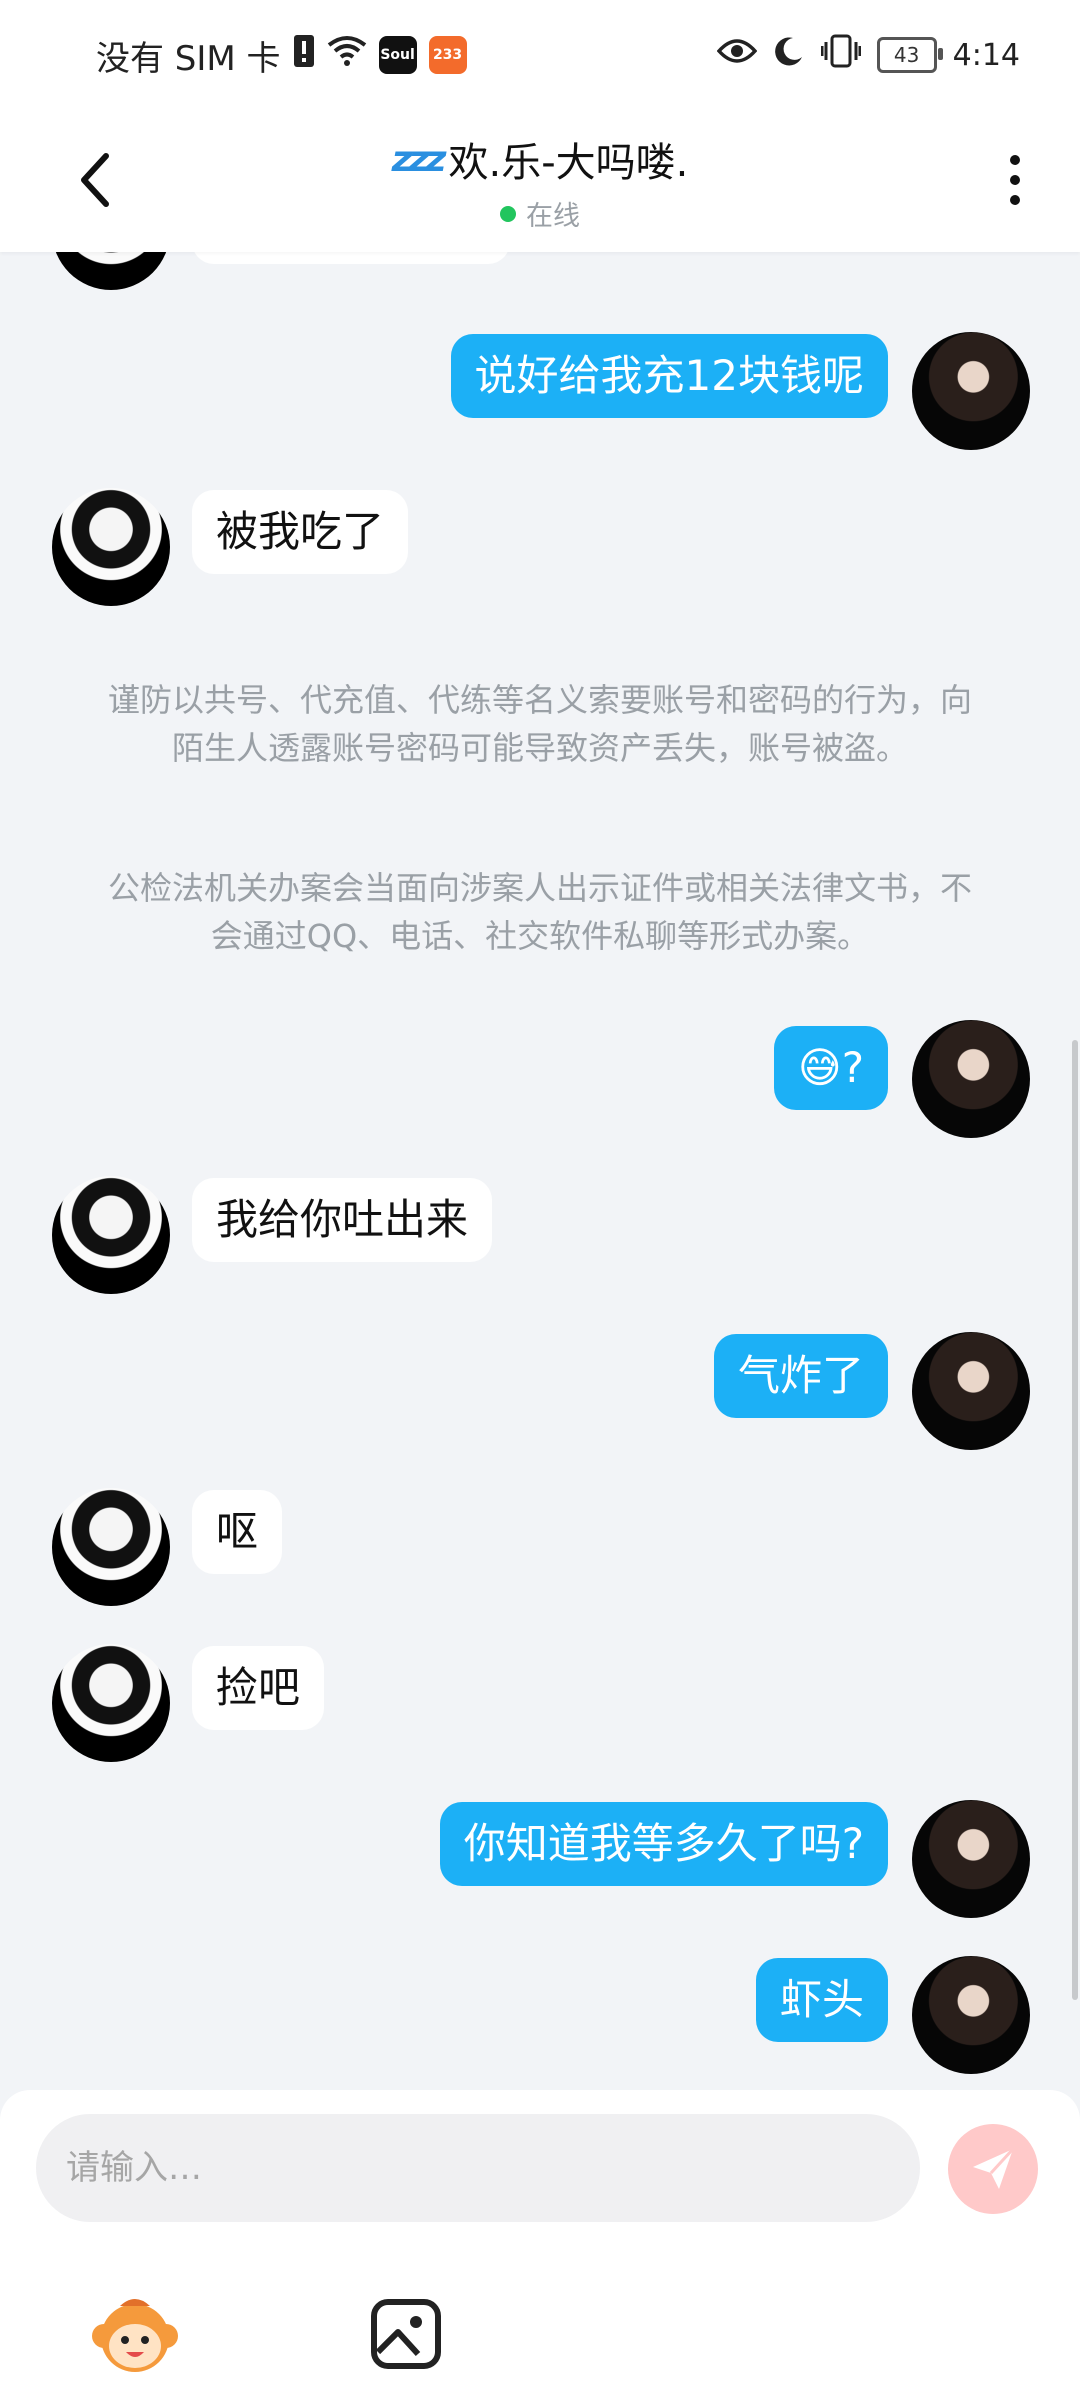  What do you see at coordinates (789, 55) in the screenshot?
I see `moon-icon` at bounding box center [789, 55].